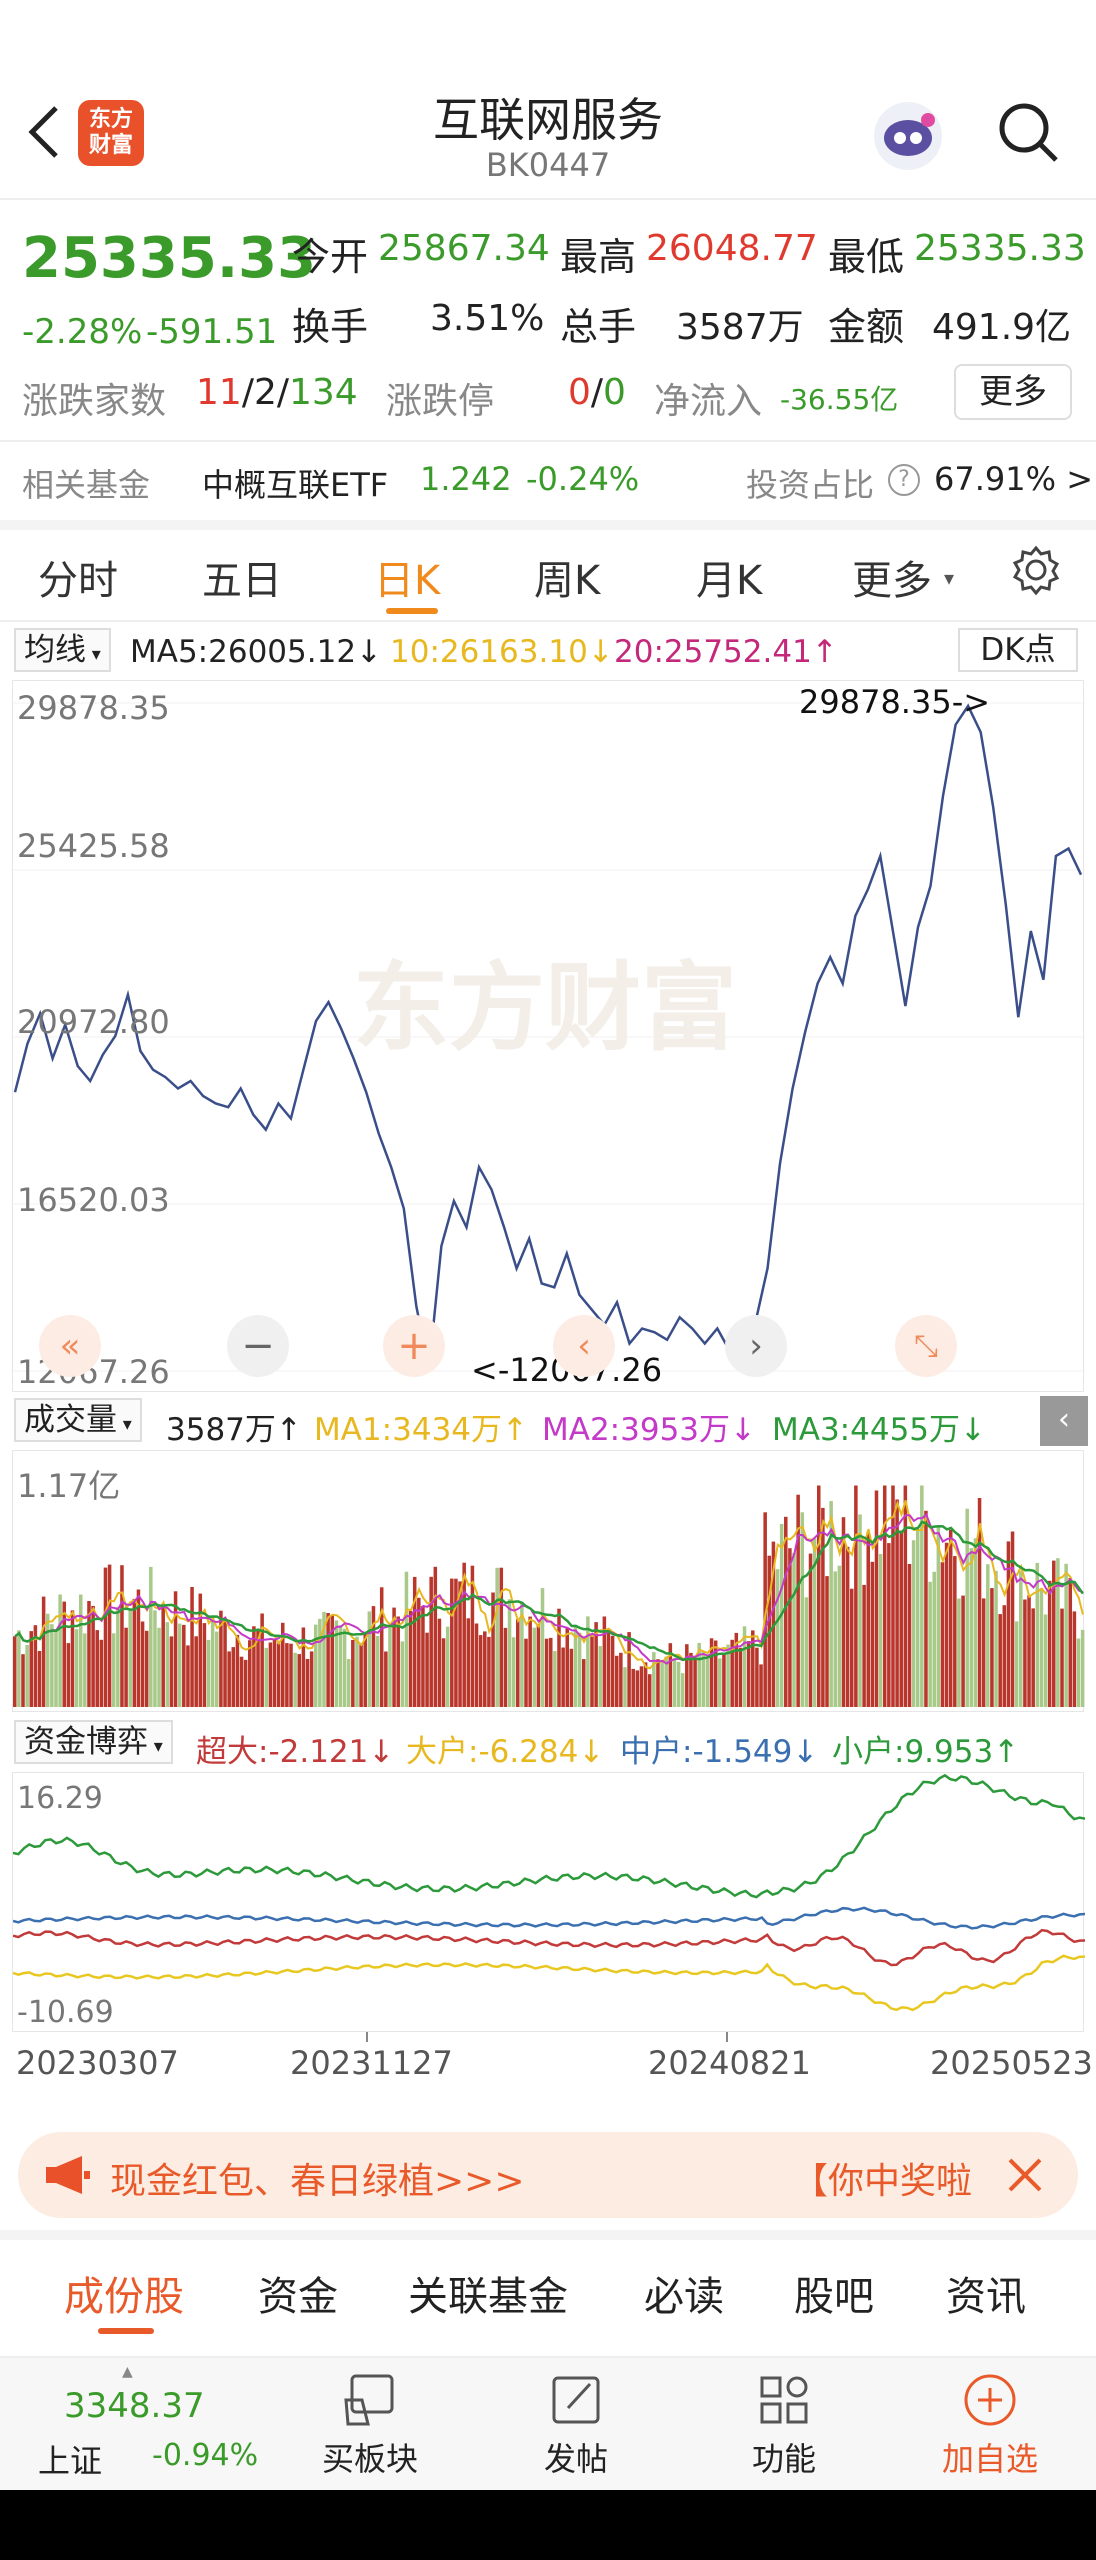  I want to click on sub-tab-funds: 资金, so click(298, 2293).